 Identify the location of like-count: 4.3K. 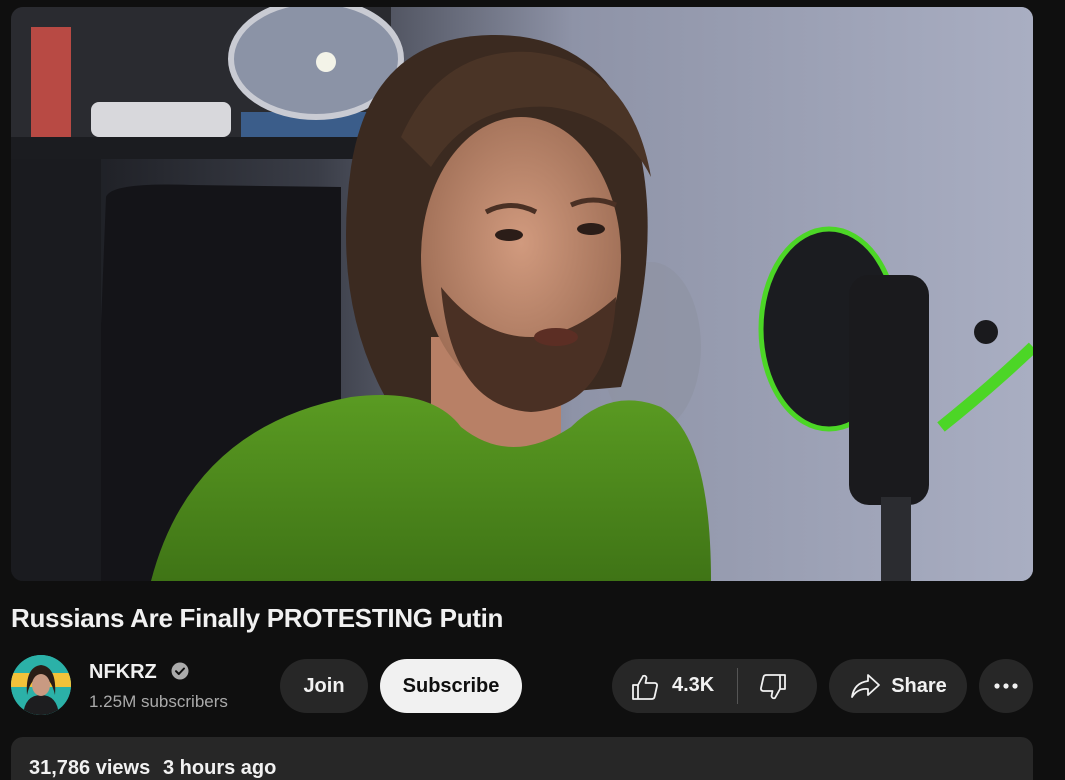
(693, 685).